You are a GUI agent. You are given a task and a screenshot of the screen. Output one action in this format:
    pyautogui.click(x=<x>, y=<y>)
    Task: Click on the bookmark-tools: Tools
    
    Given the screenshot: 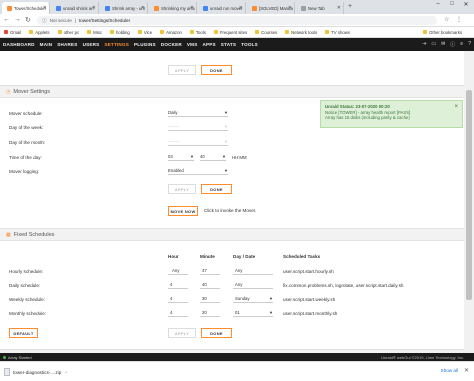 What is the action you would take?
    pyautogui.click(x=197, y=32)
    